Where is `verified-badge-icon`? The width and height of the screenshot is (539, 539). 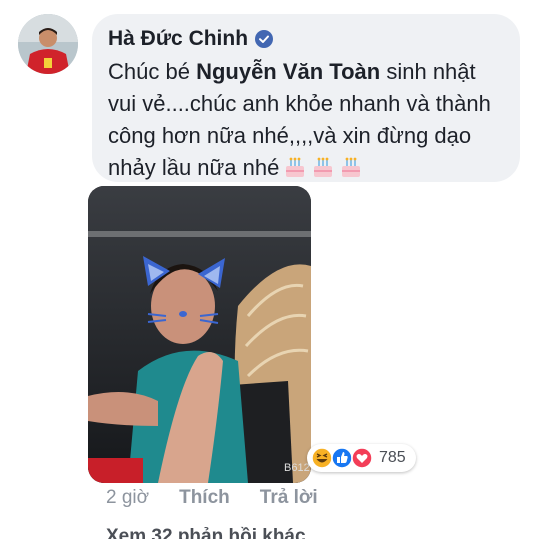 verified-badge-icon is located at coordinates (264, 39).